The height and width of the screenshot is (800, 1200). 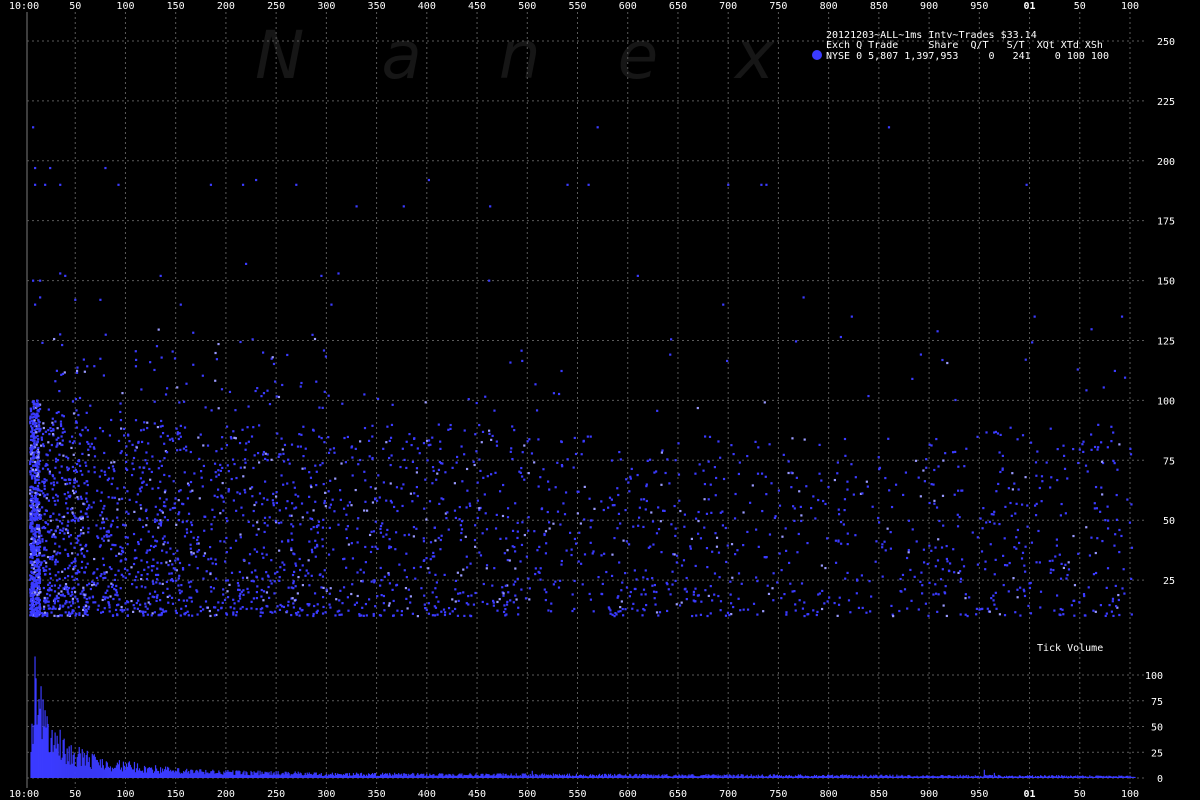 What do you see at coordinates (24, 6) in the screenshot?
I see `x-tick-label: 10:00` at bounding box center [24, 6].